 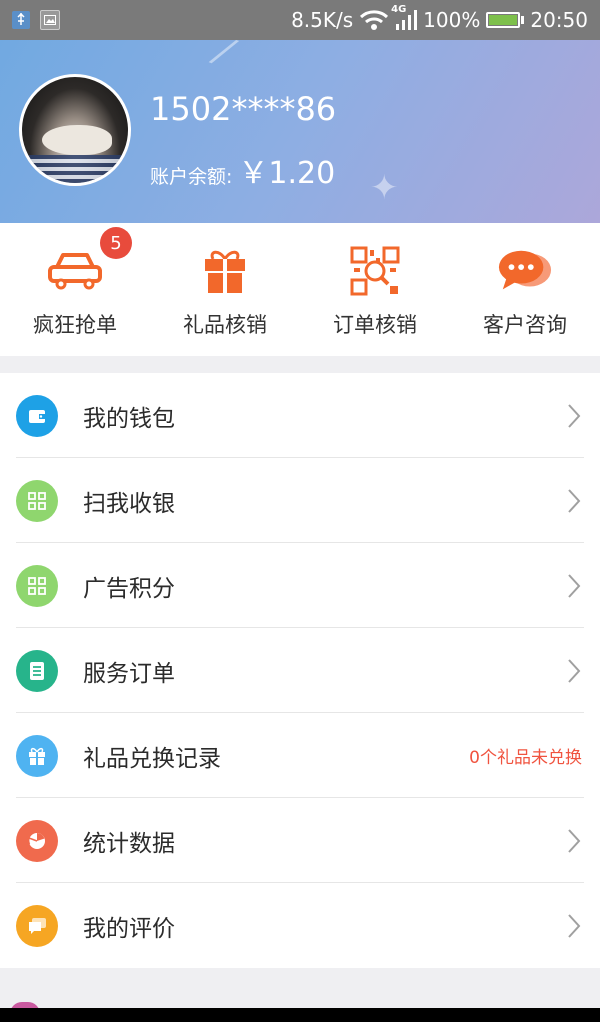 I want to click on wallet-icon, so click(x=37, y=415).